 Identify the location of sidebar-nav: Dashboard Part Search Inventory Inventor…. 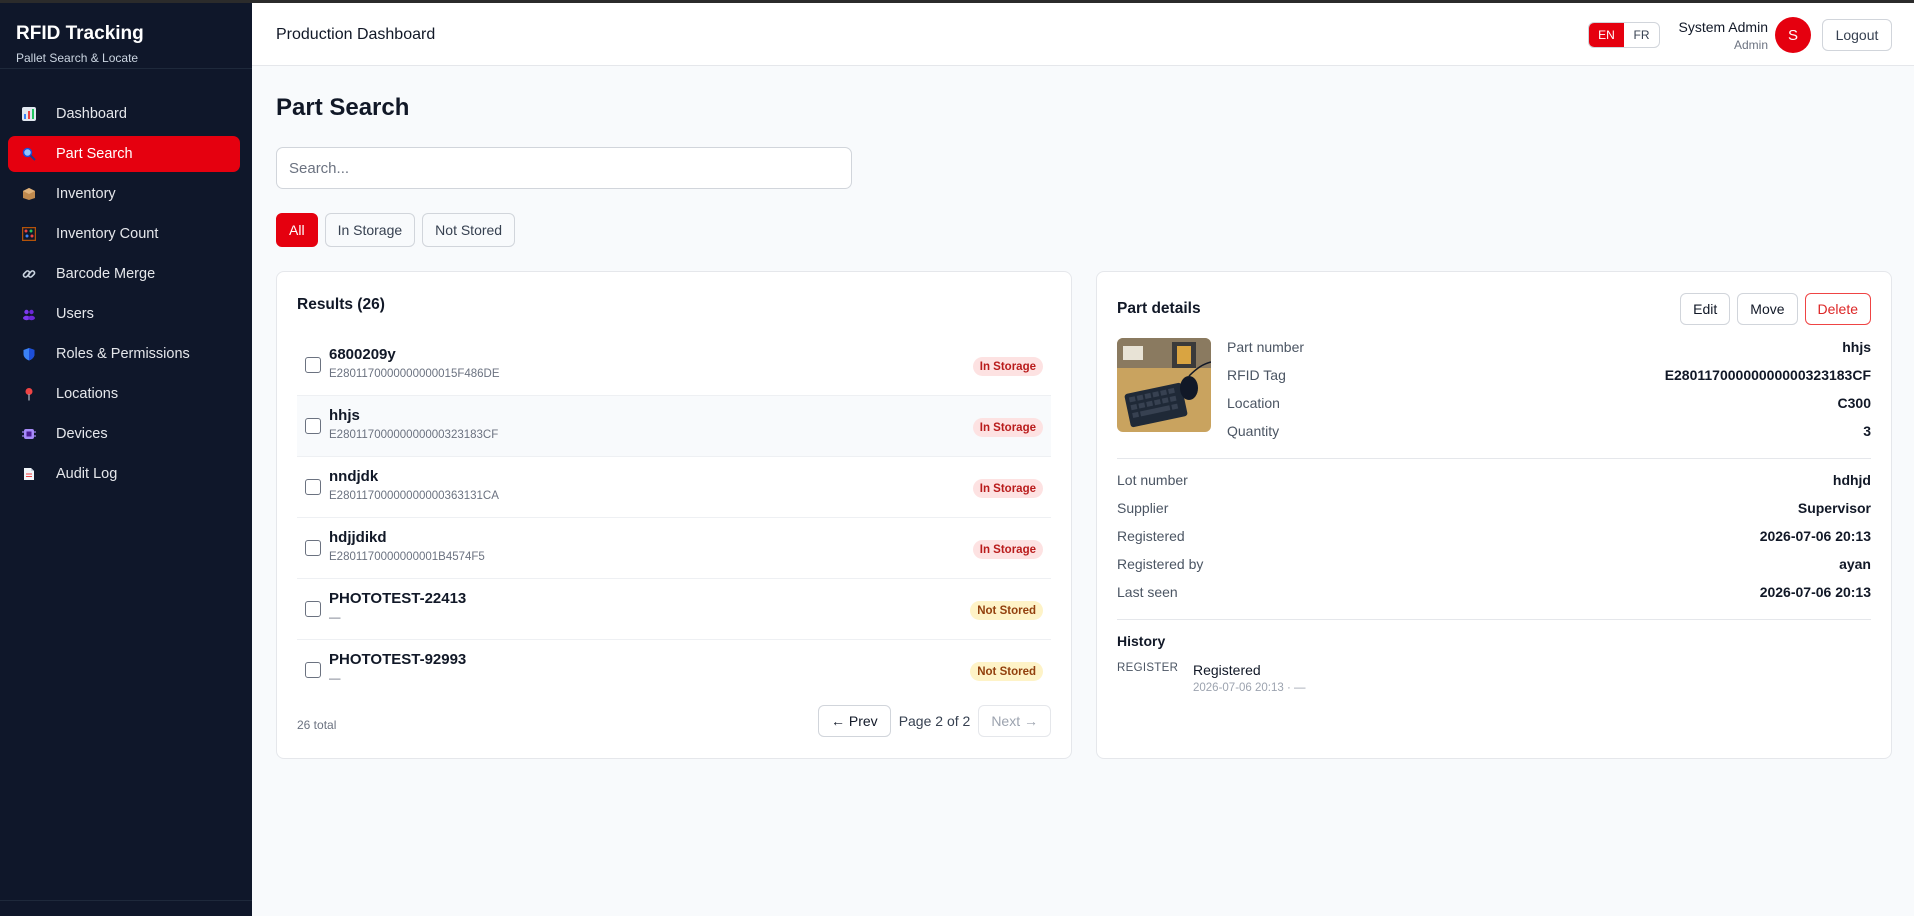
(124, 296).